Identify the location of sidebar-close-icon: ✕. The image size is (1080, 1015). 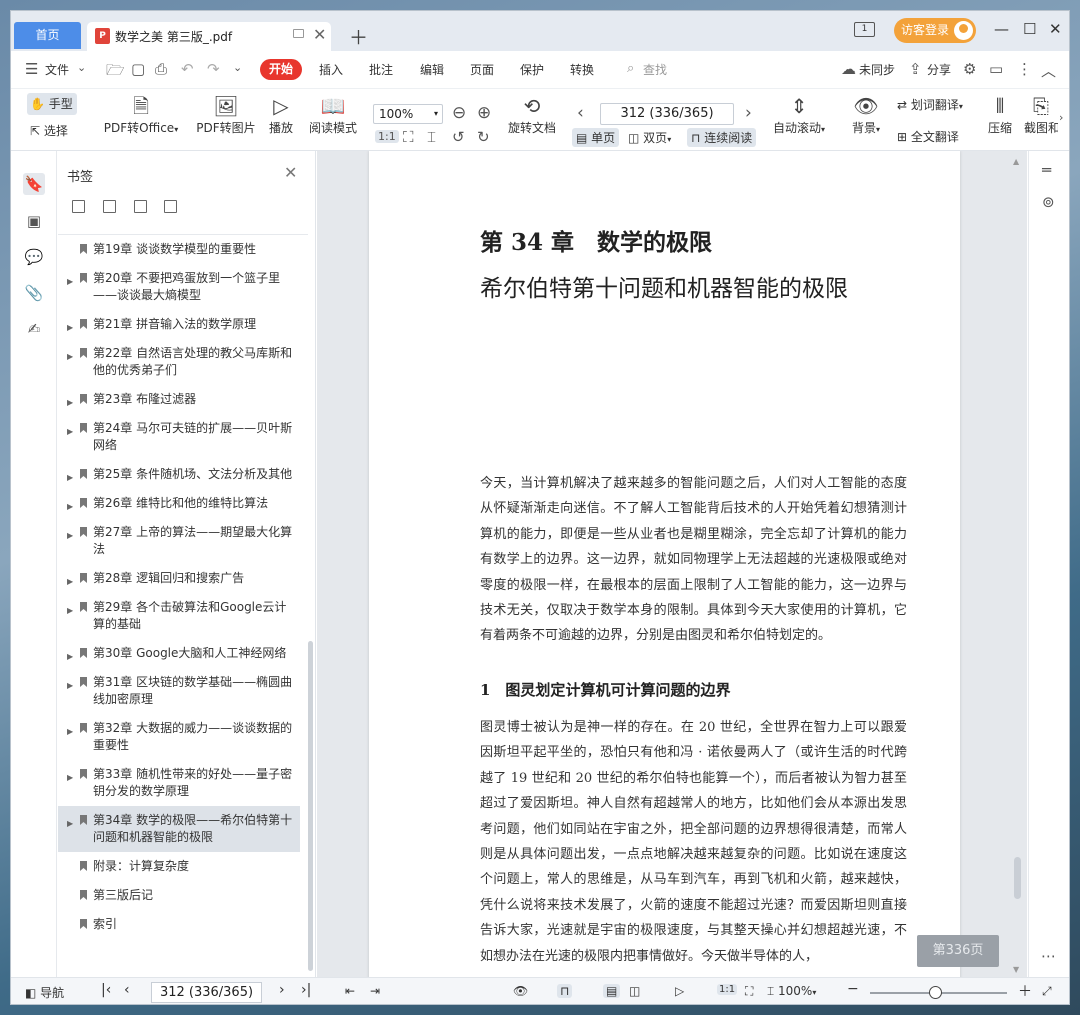
(290, 172).